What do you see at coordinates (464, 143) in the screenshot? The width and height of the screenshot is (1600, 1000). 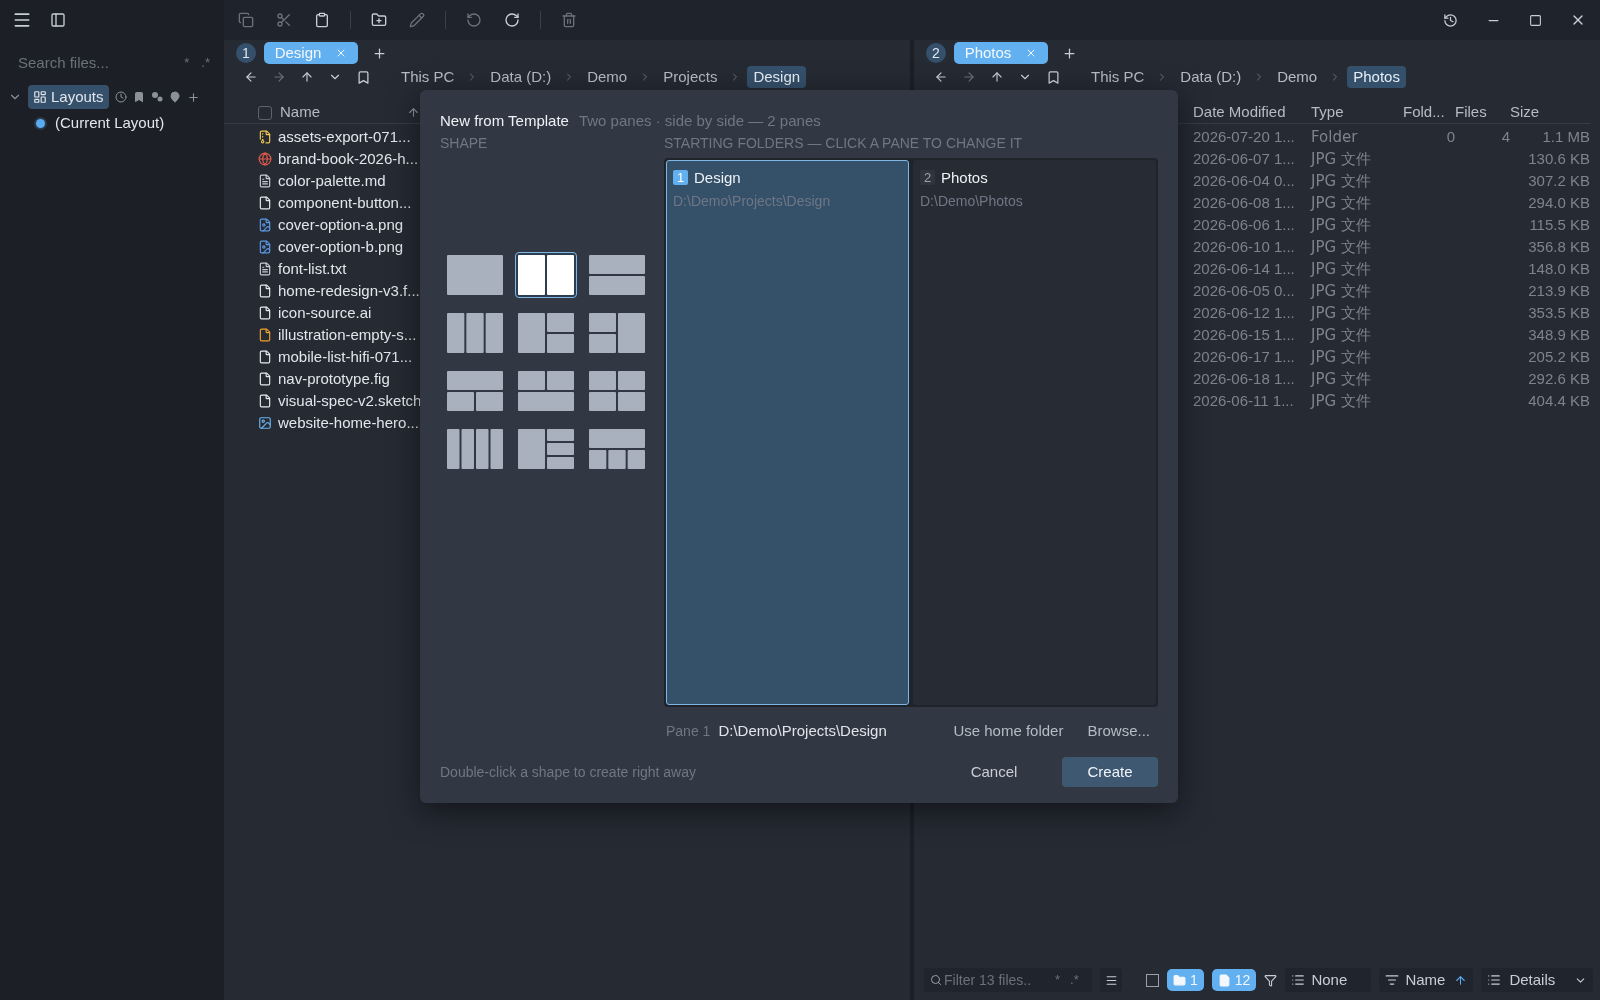 I see `section-label: SHAPE` at bounding box center [464, 143].